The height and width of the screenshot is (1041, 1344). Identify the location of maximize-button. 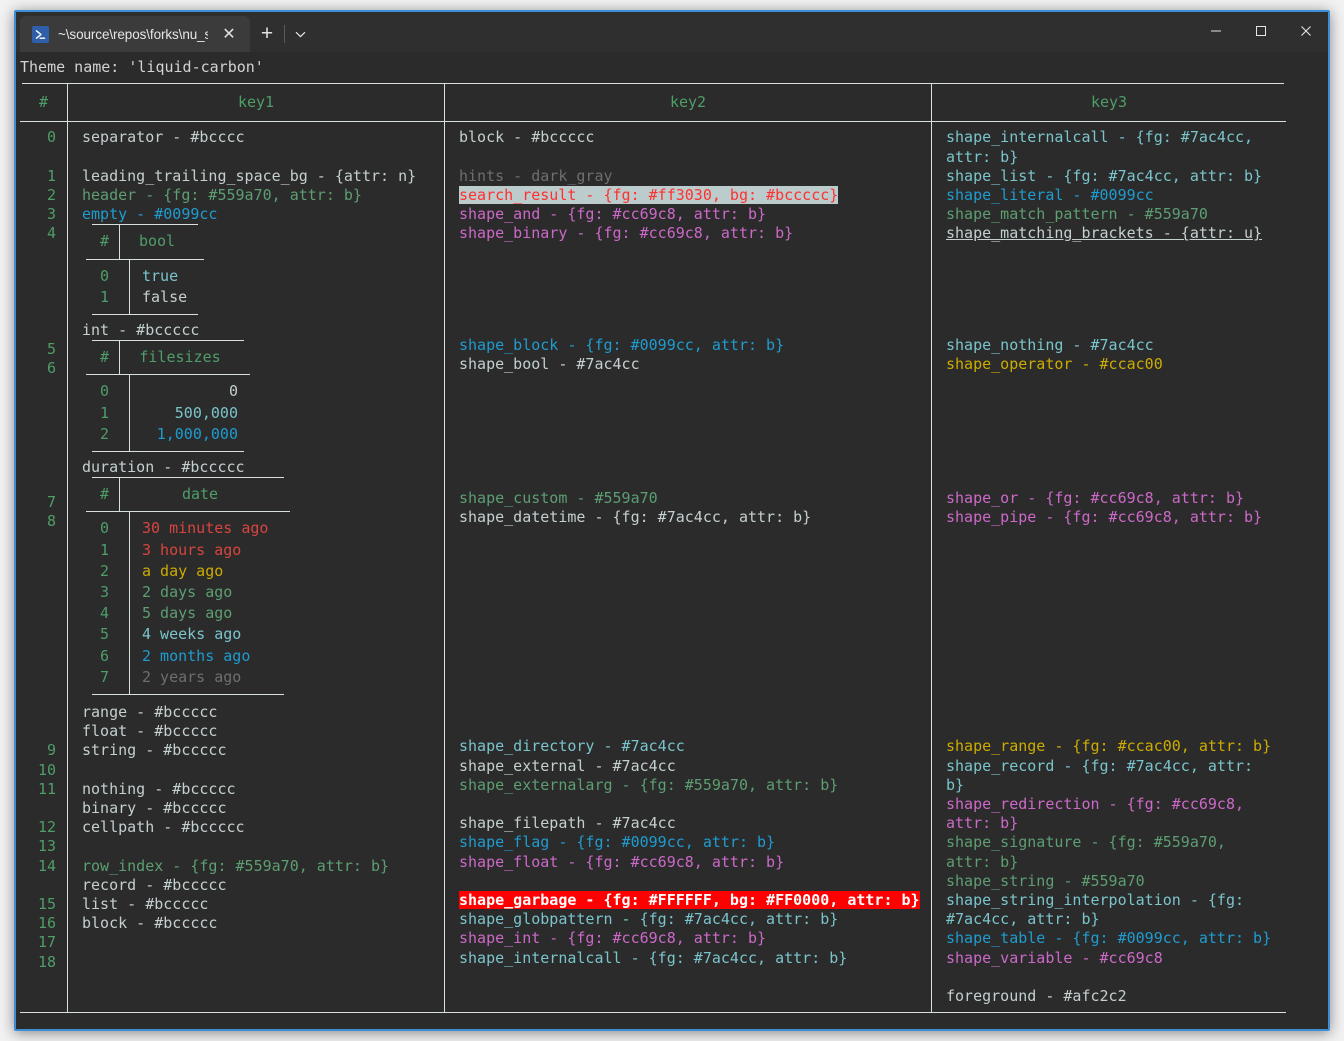
(1260, 31).